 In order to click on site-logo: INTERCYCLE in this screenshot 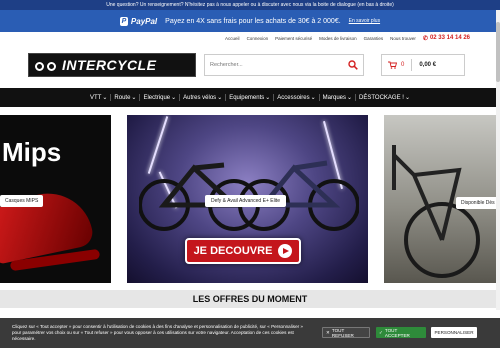, I will do `click(112, 65)`.